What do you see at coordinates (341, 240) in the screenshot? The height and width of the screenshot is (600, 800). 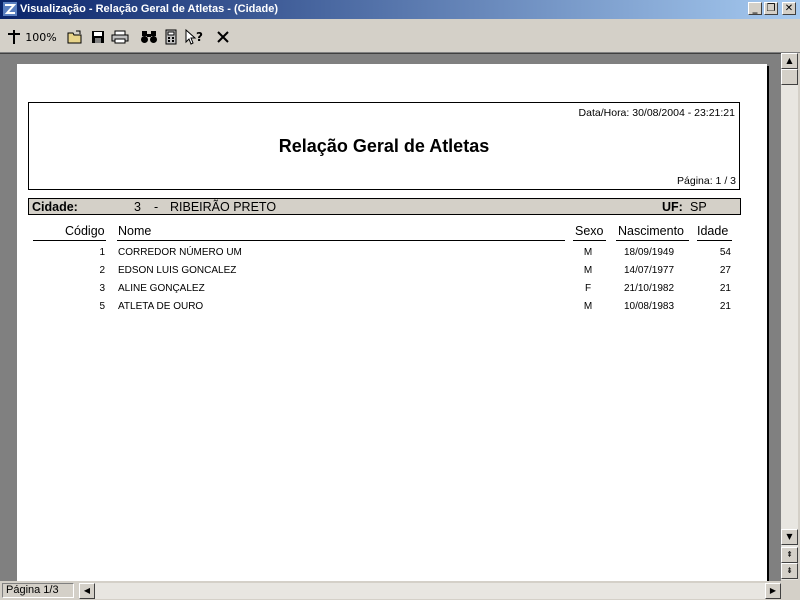 I see `header-underline-nome` at bounding box center [341, 240].